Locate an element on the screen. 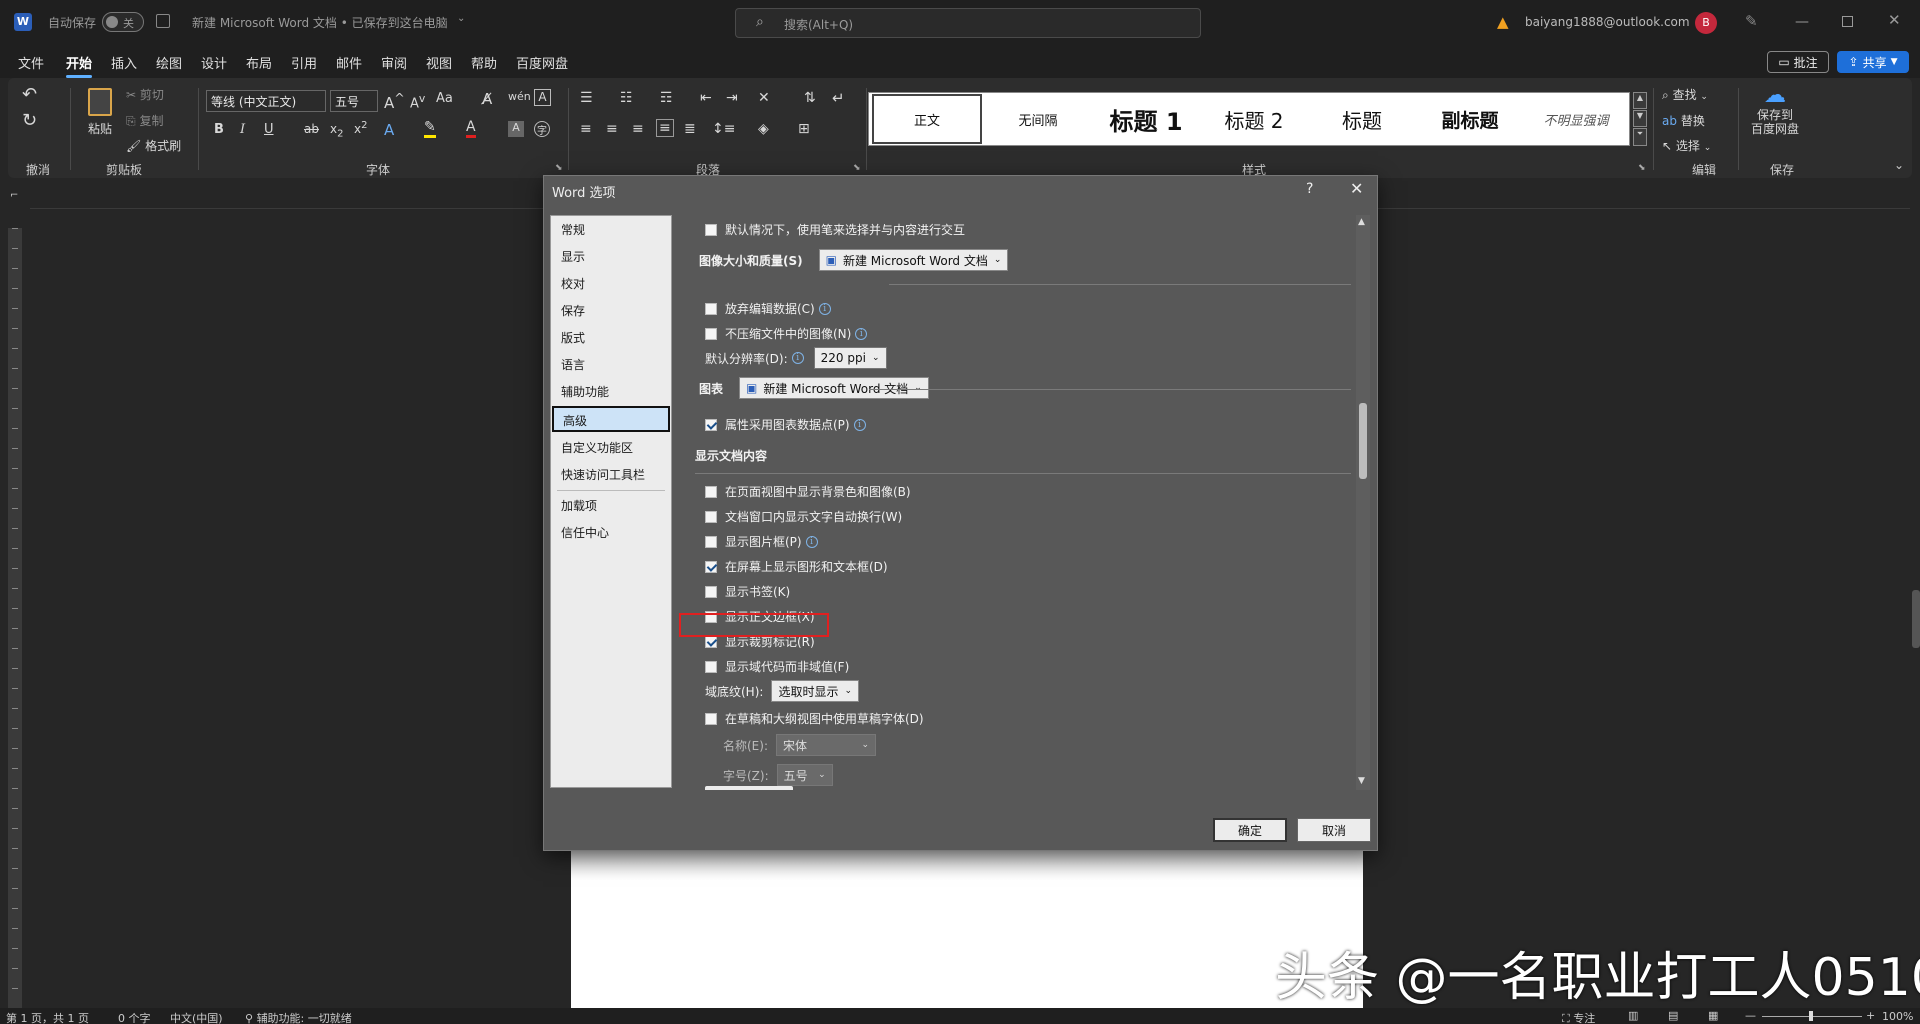 This screenshot has height=1024, width=1920. chinese-layout-icon: ✕ is located at coordinates (764, 98).